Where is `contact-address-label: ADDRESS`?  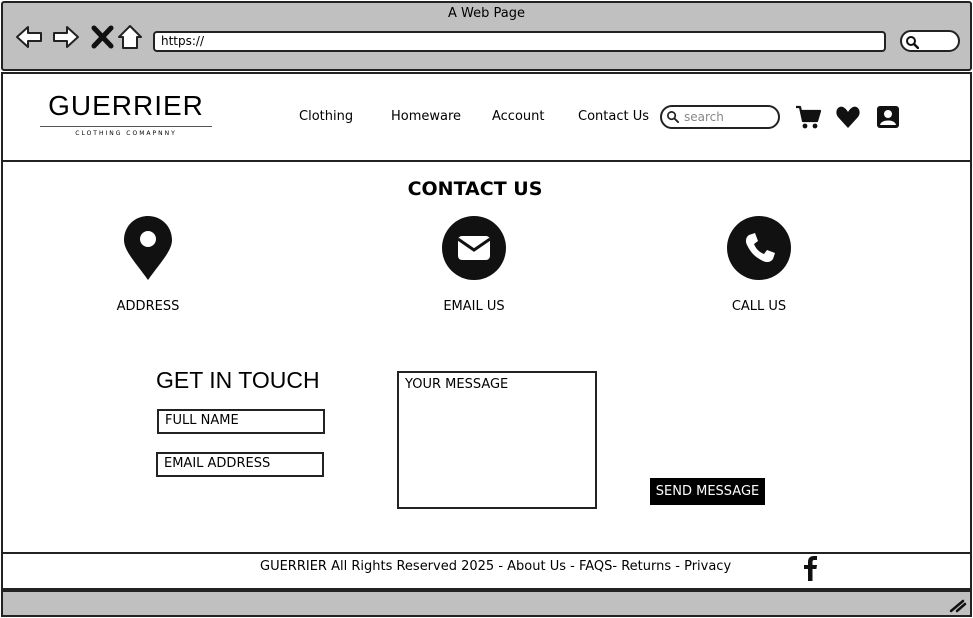 contact-address-label: ADDRESS is located at coordinates (148, 306).